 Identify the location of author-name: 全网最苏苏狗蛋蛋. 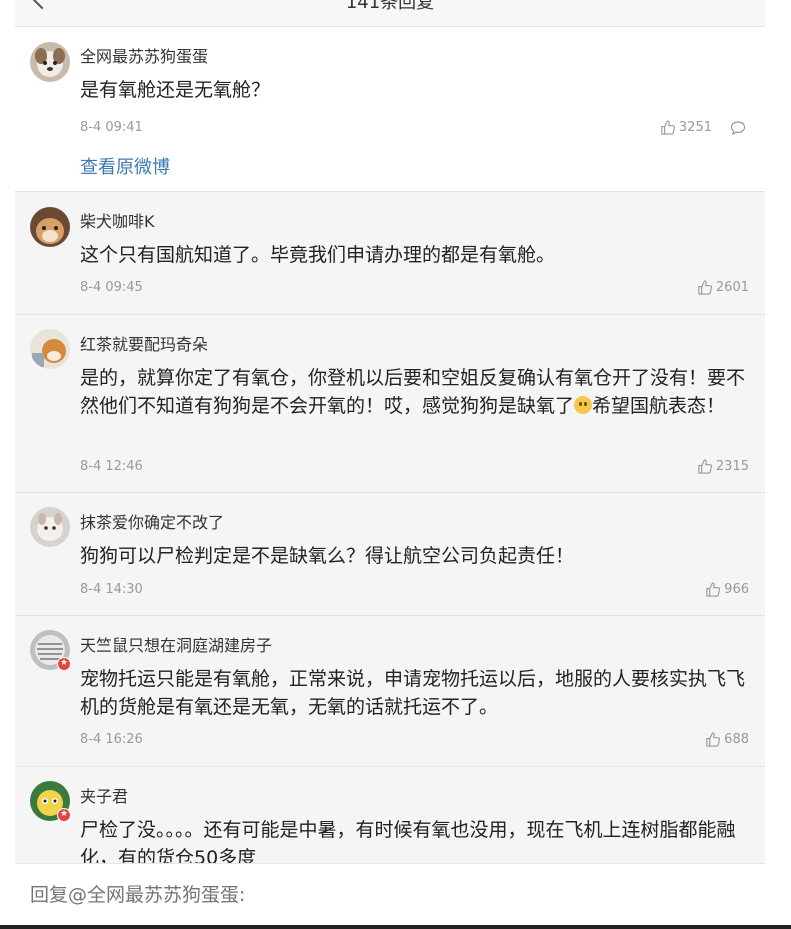
(144, 55).